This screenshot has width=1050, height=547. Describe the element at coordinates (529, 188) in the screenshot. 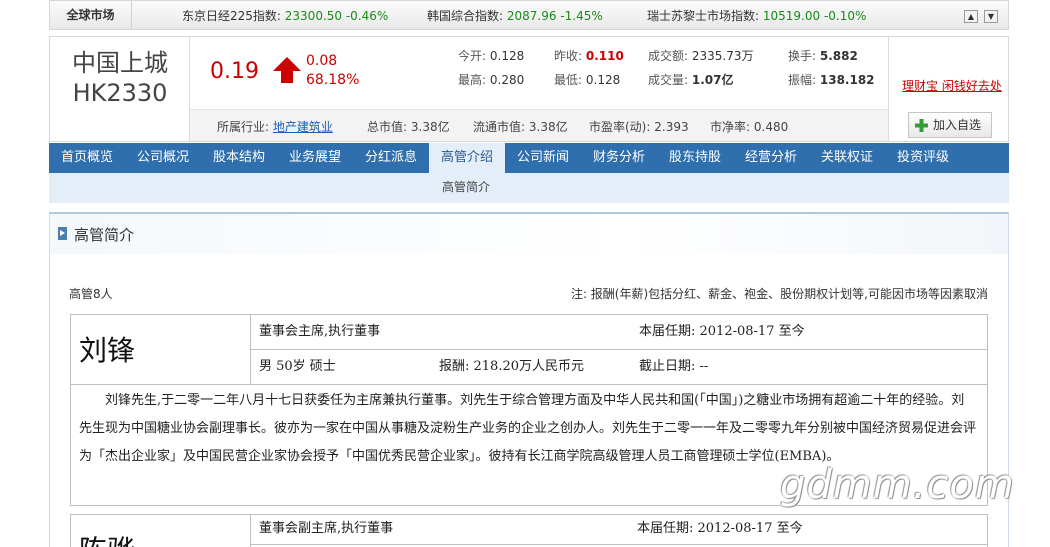

I see `sub-nav: 高管简介` at that location.